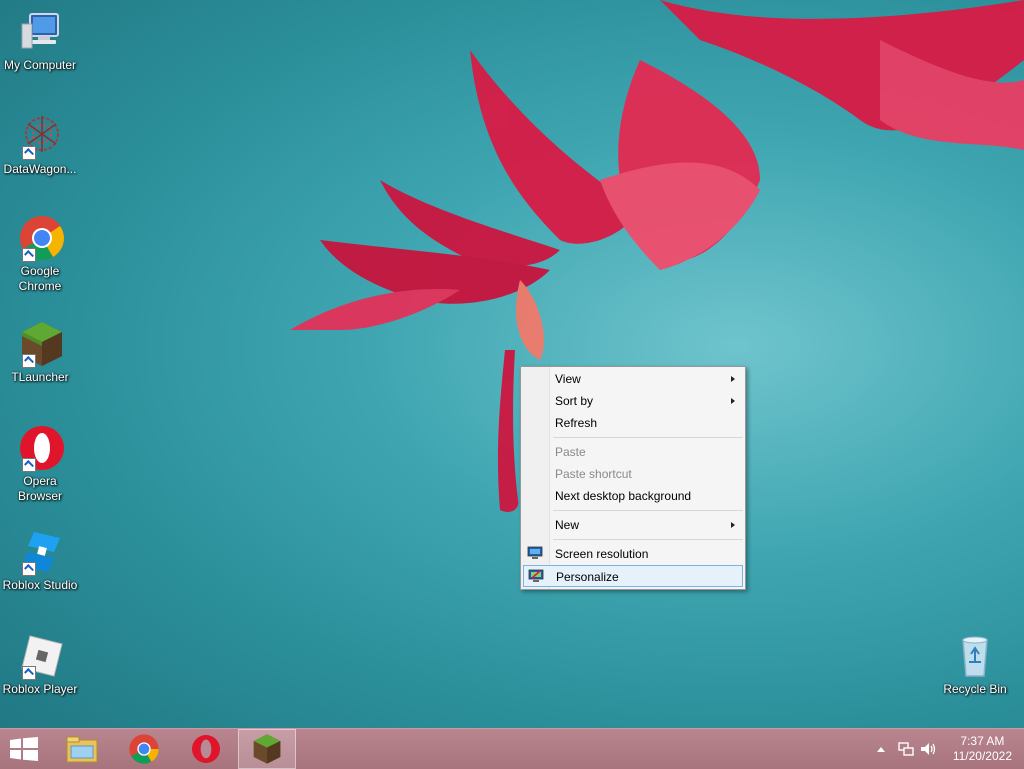 This screenshot has height=769, width=1024. I want to click on system-tray, so click(907, 749).